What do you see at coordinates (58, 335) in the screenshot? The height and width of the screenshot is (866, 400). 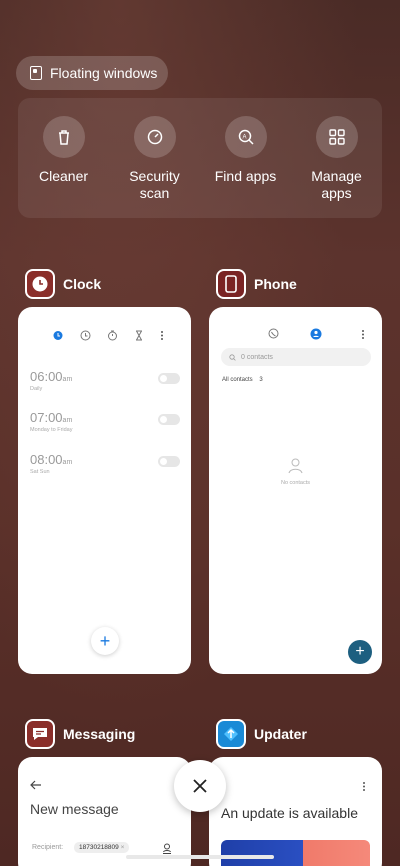 I see `alarm-tab-icon` at bounding box center [58, 335].